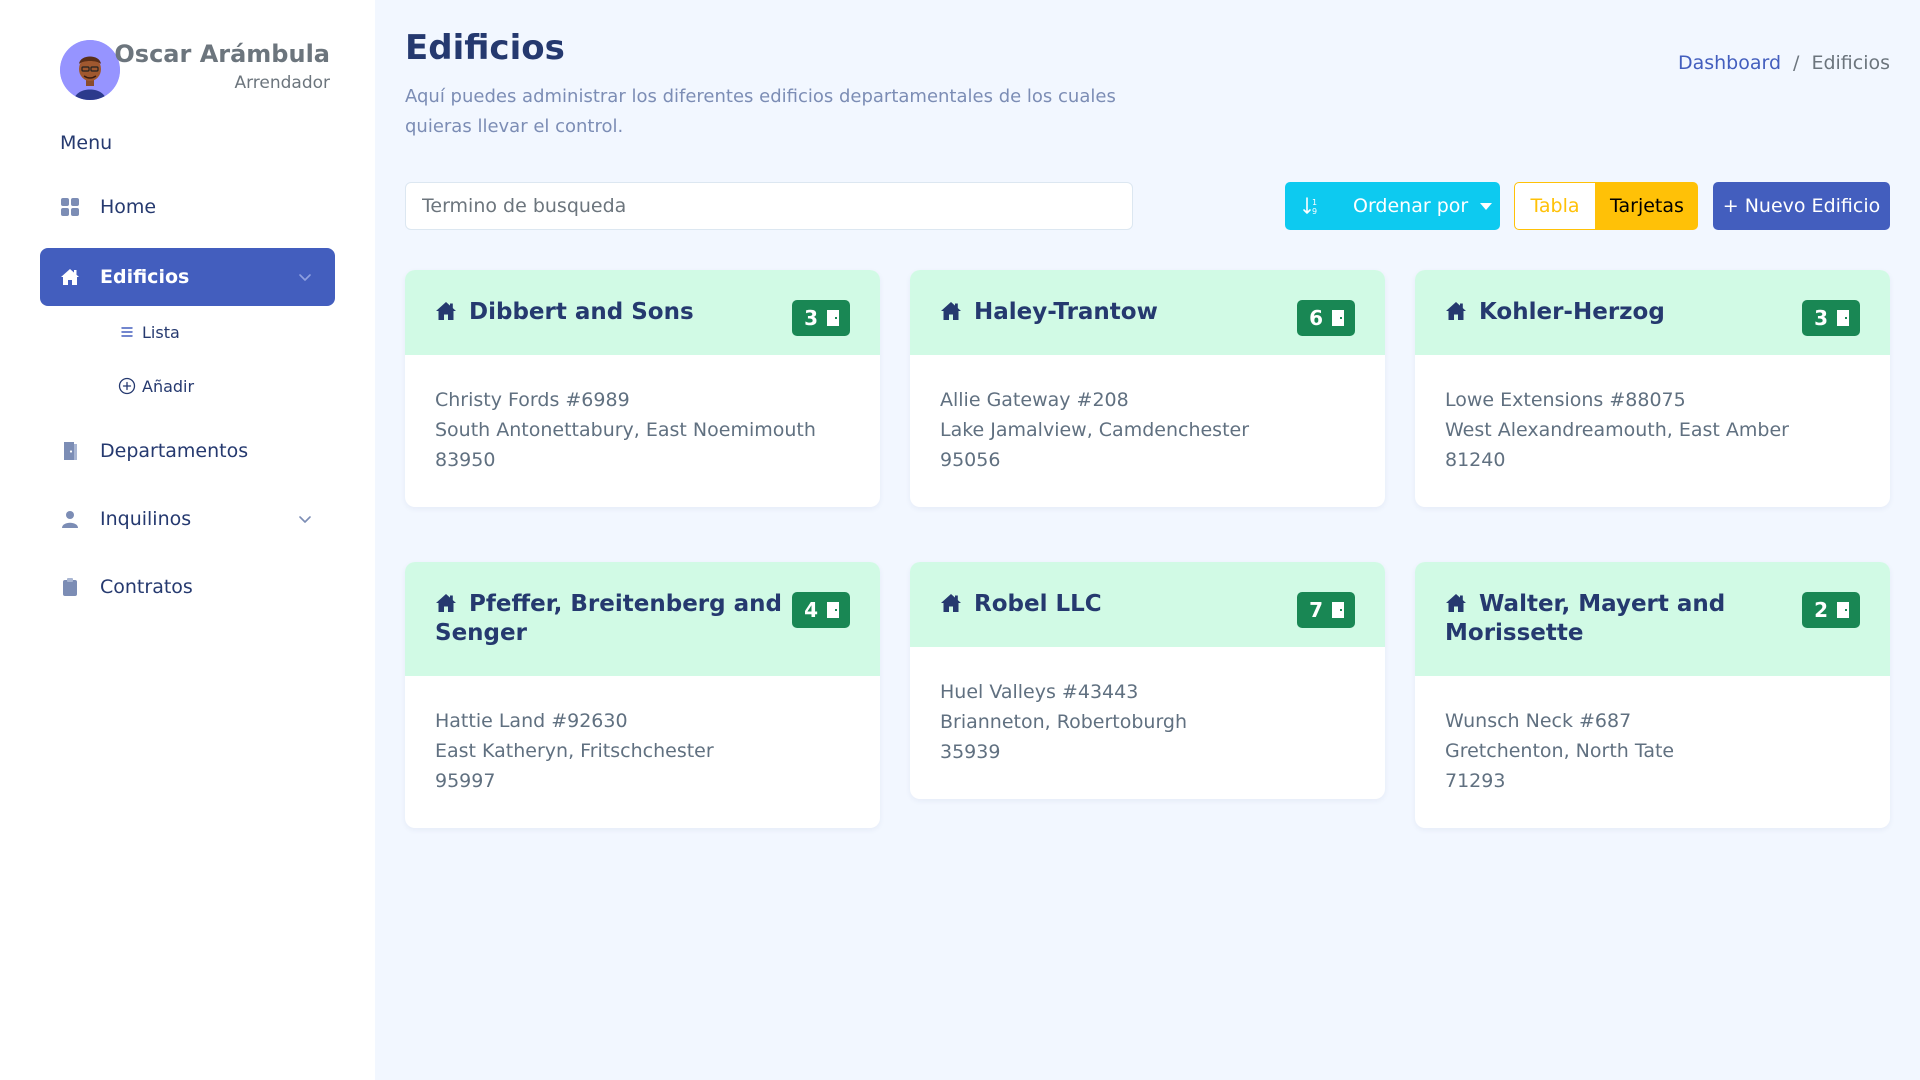 This screenshot has height=1080, width=1920. Describe the element at coordinates (581, 312) in the screenshot. I see `building-name-text: Dibbert and Sons` at that location.